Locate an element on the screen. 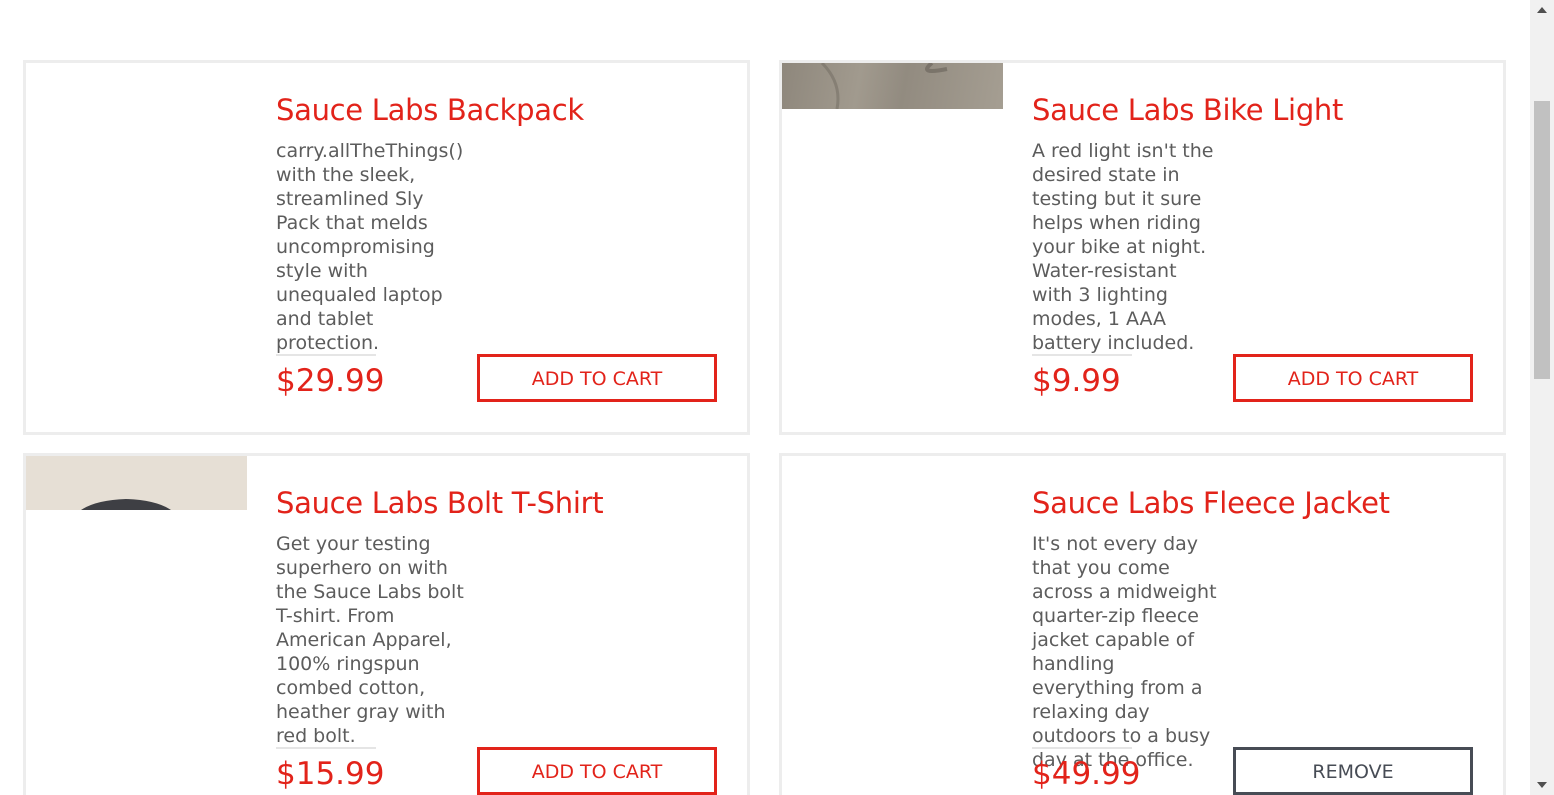 The image size is (1554, 795). add-to-cart-button-bolt-tshirt: ADD TO CART is located at coordinates (597, 771).